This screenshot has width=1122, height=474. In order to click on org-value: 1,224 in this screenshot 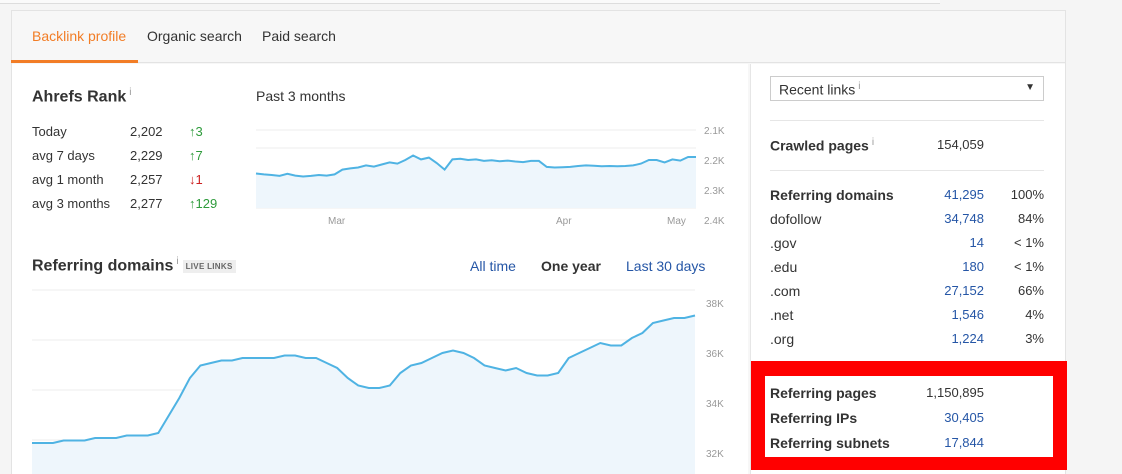, I will do `click(929, 338)`.